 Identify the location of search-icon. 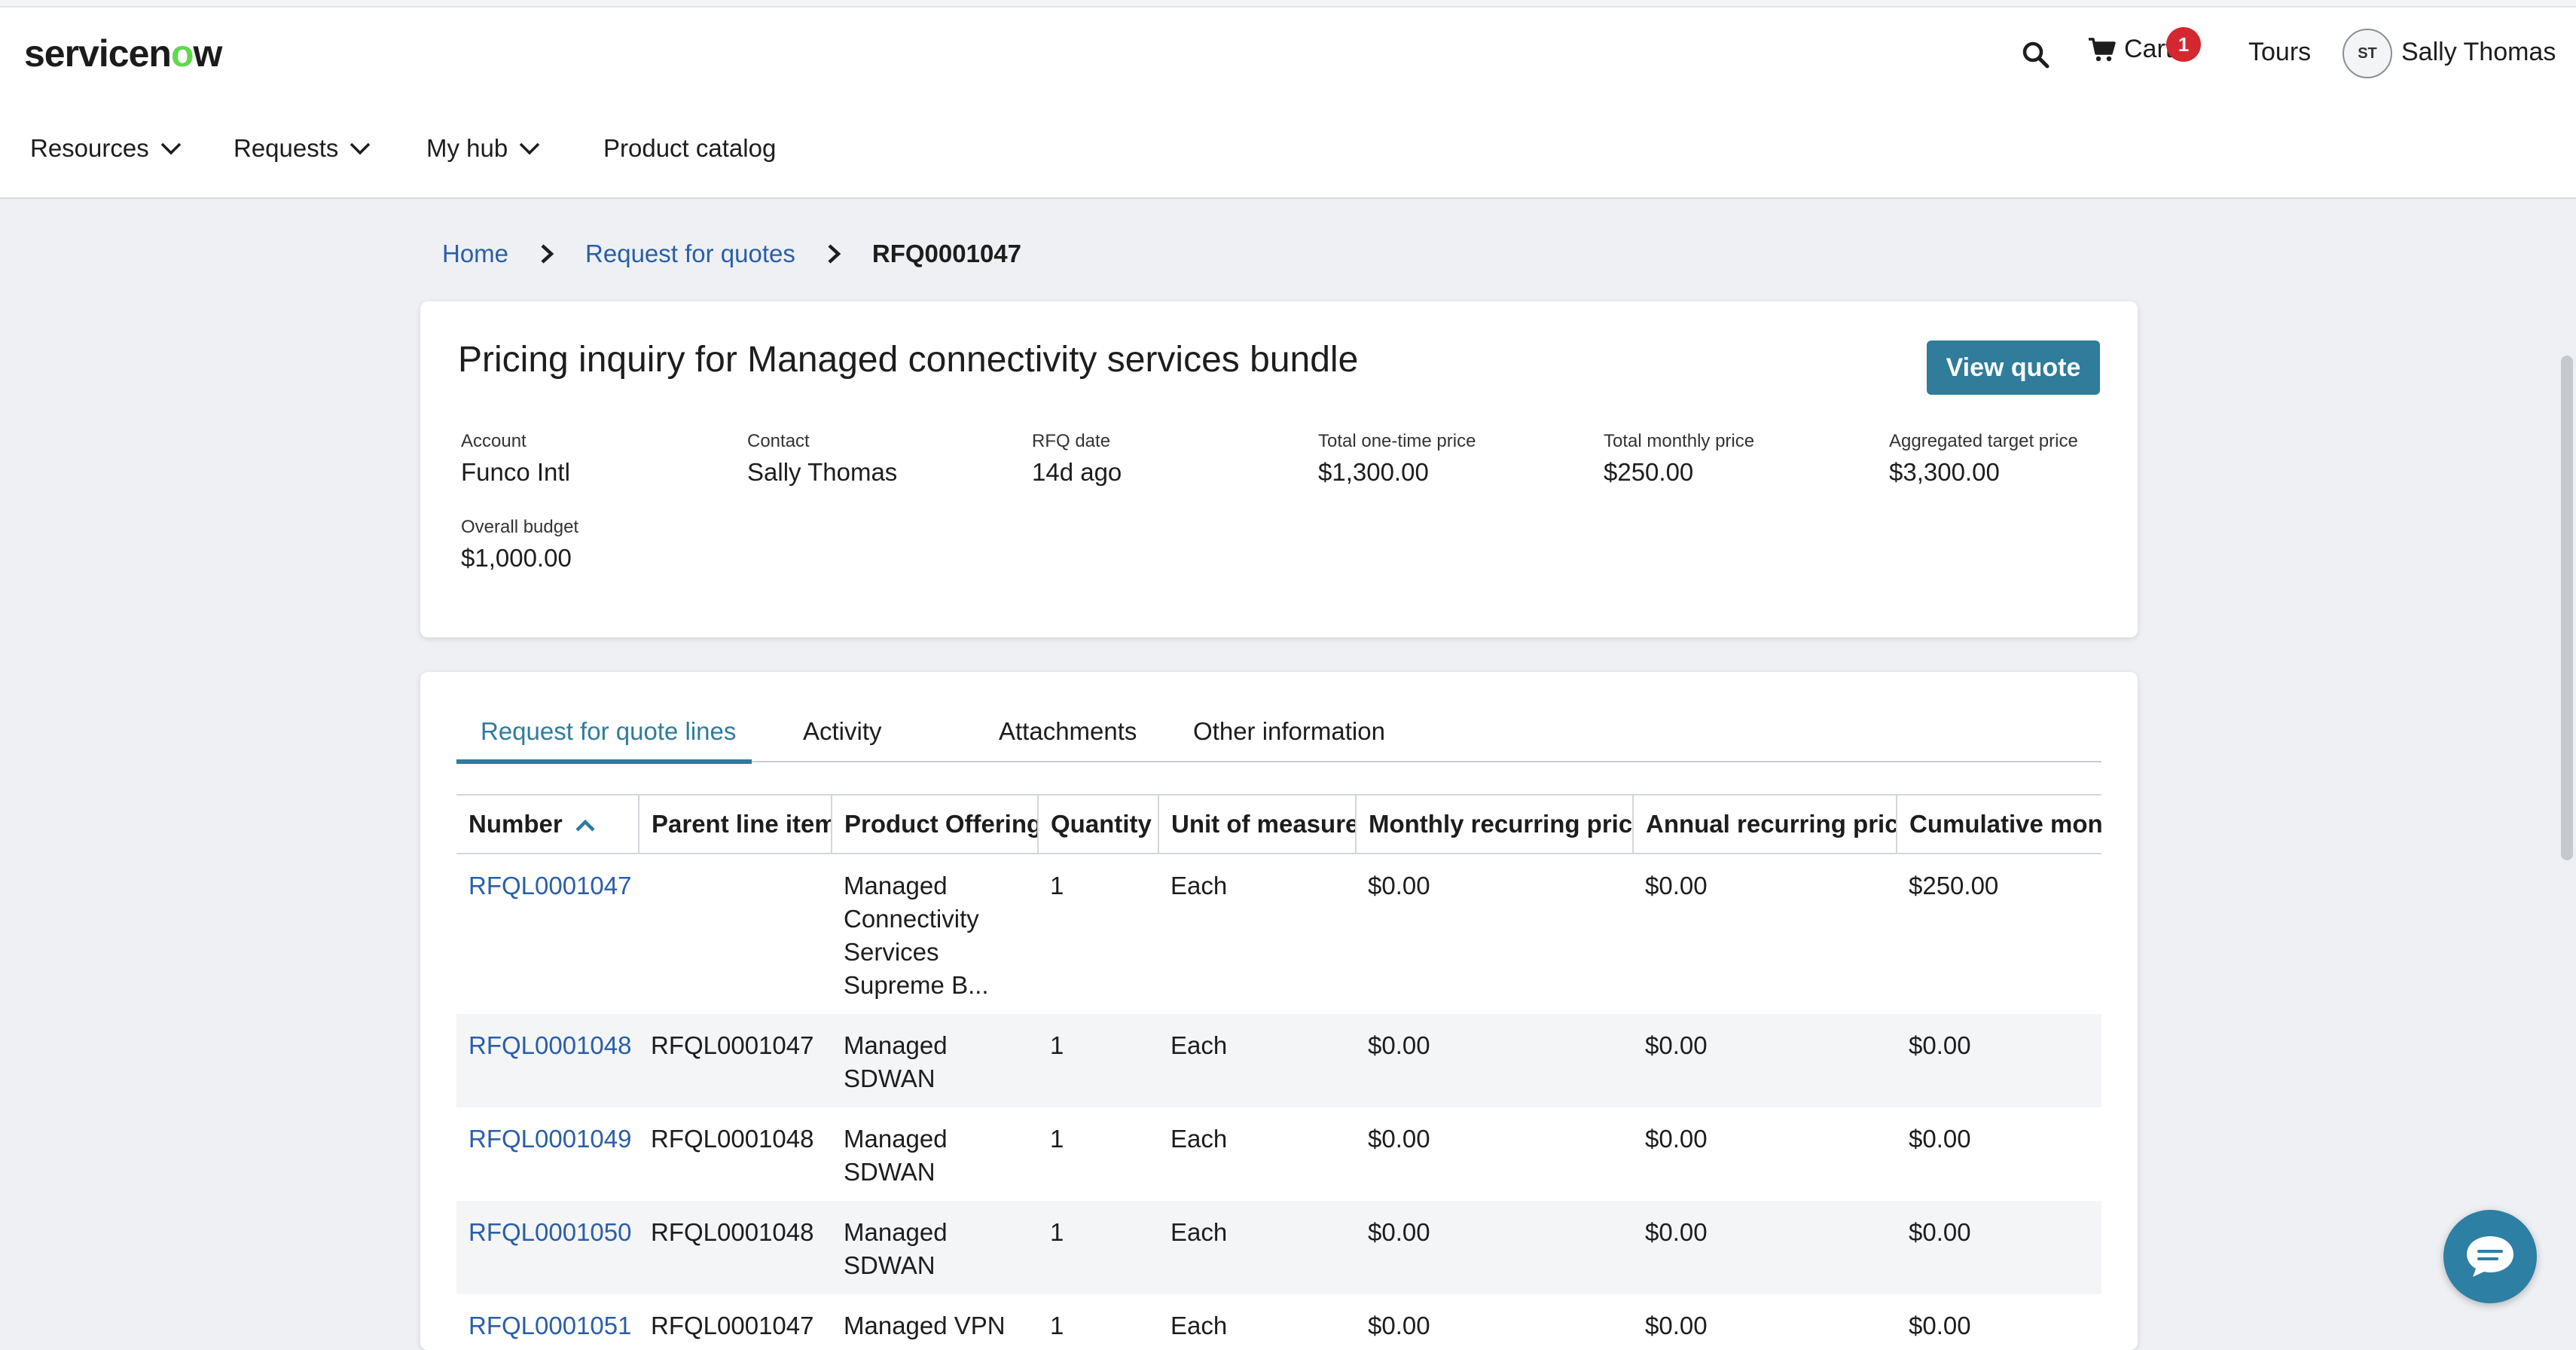
(2036, 55).